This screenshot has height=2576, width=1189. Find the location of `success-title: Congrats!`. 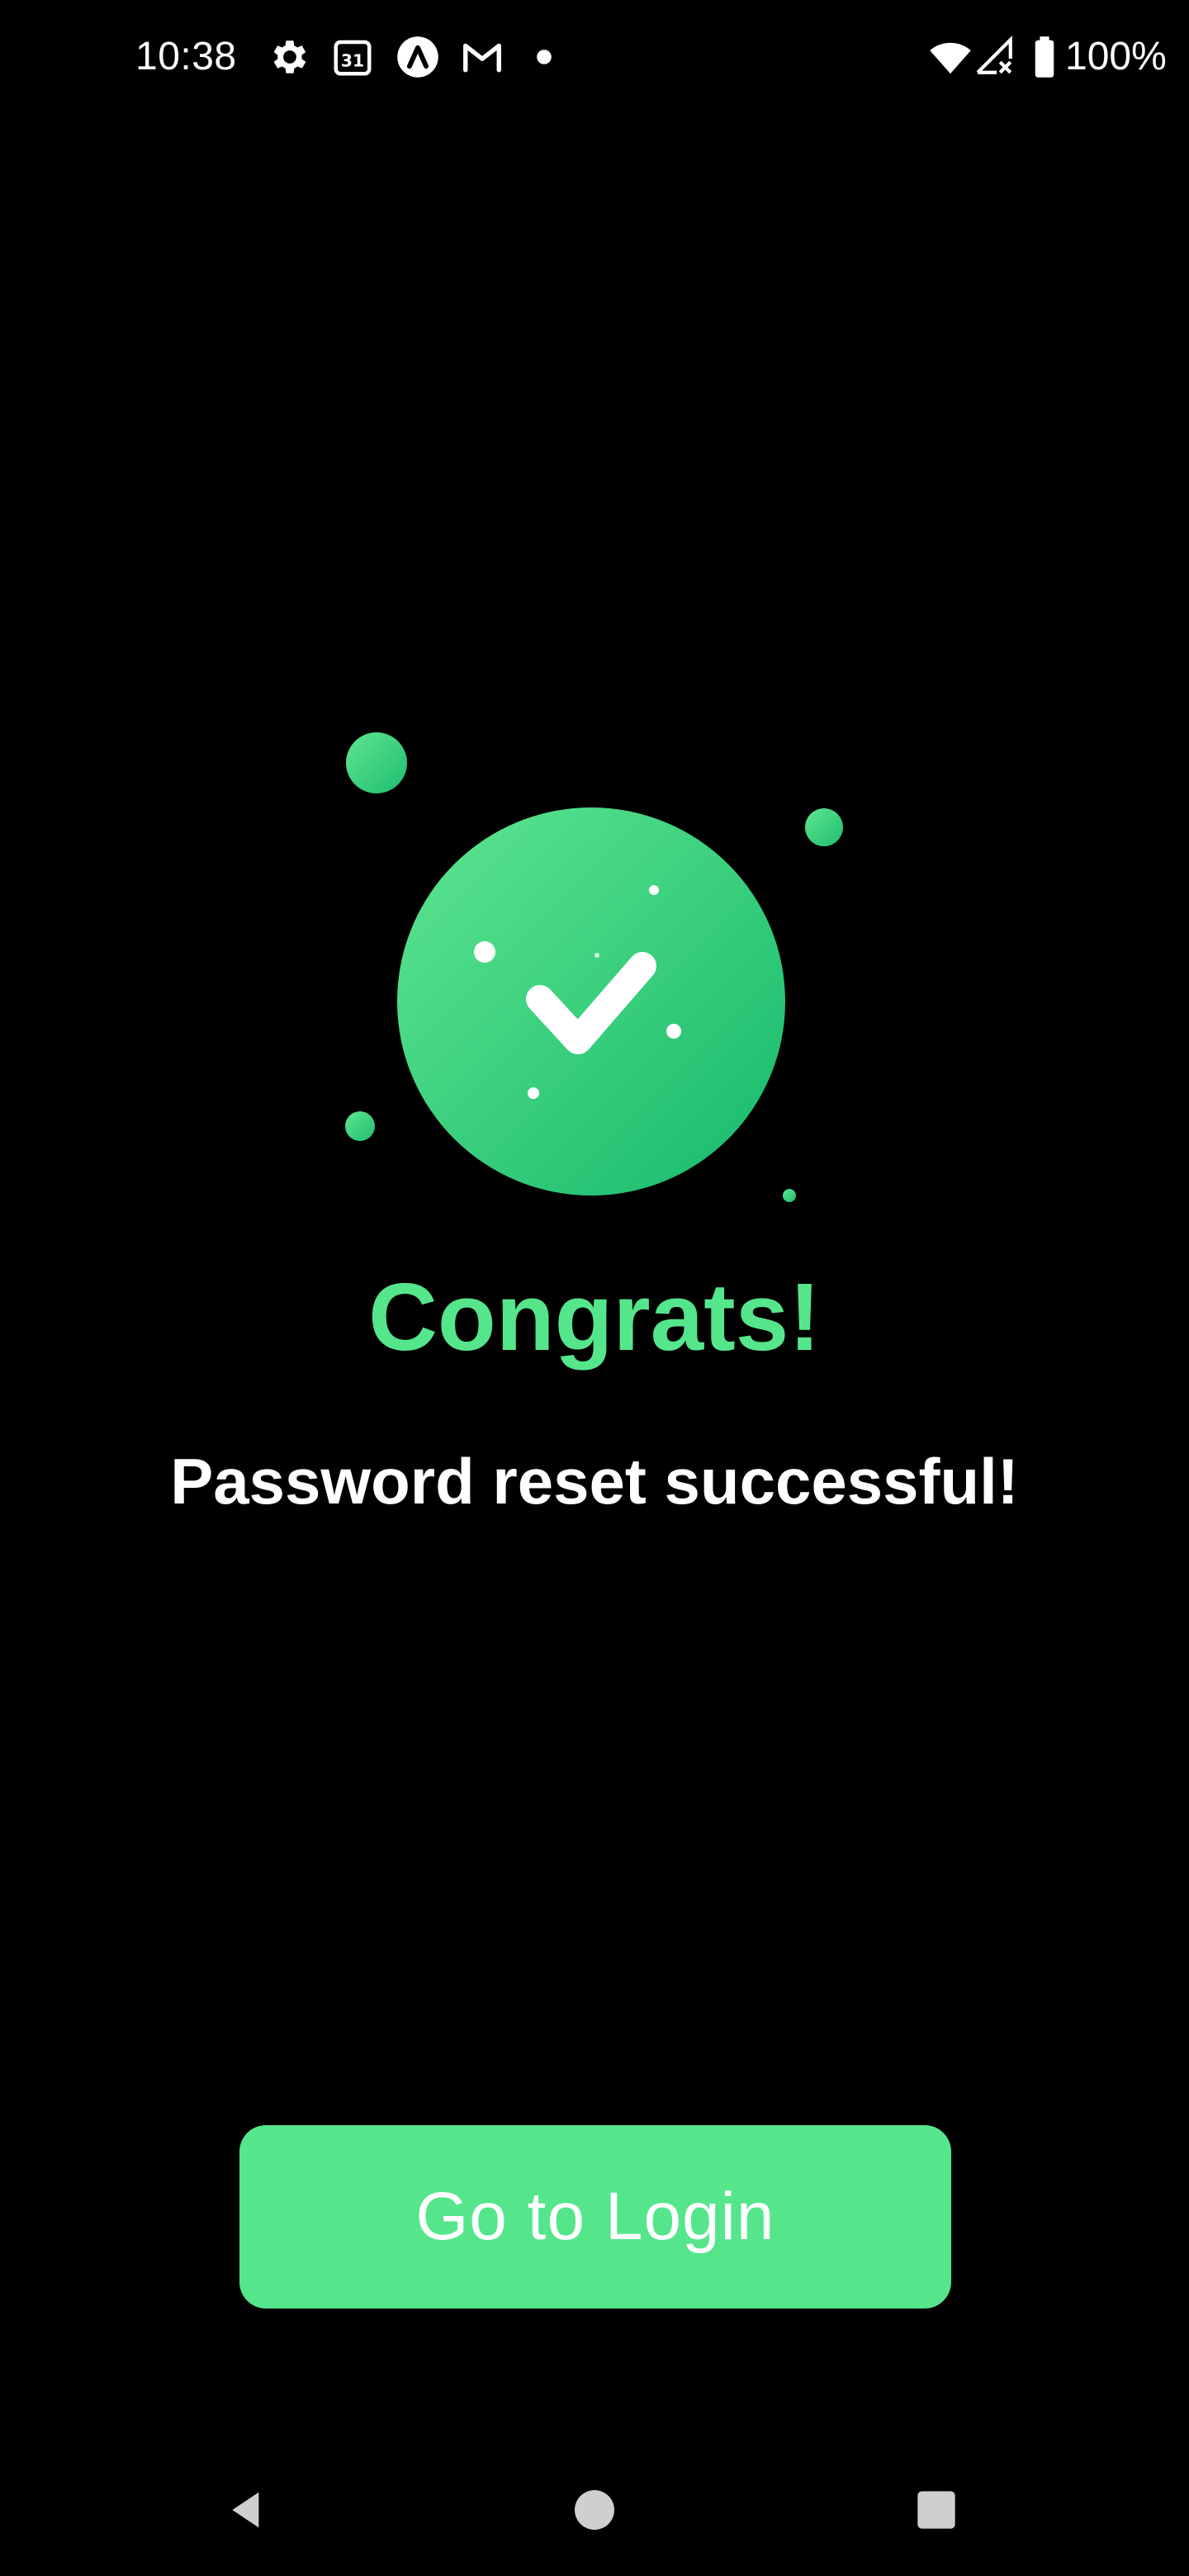

success-title: Congrats! is located at coordinates (594, 1317).